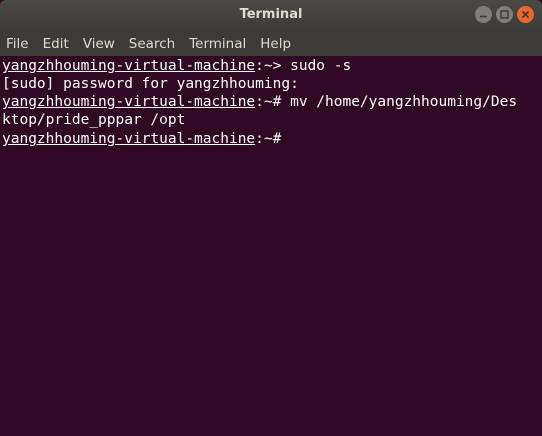  I want to click on menu-help: Help, so click(275, 44).